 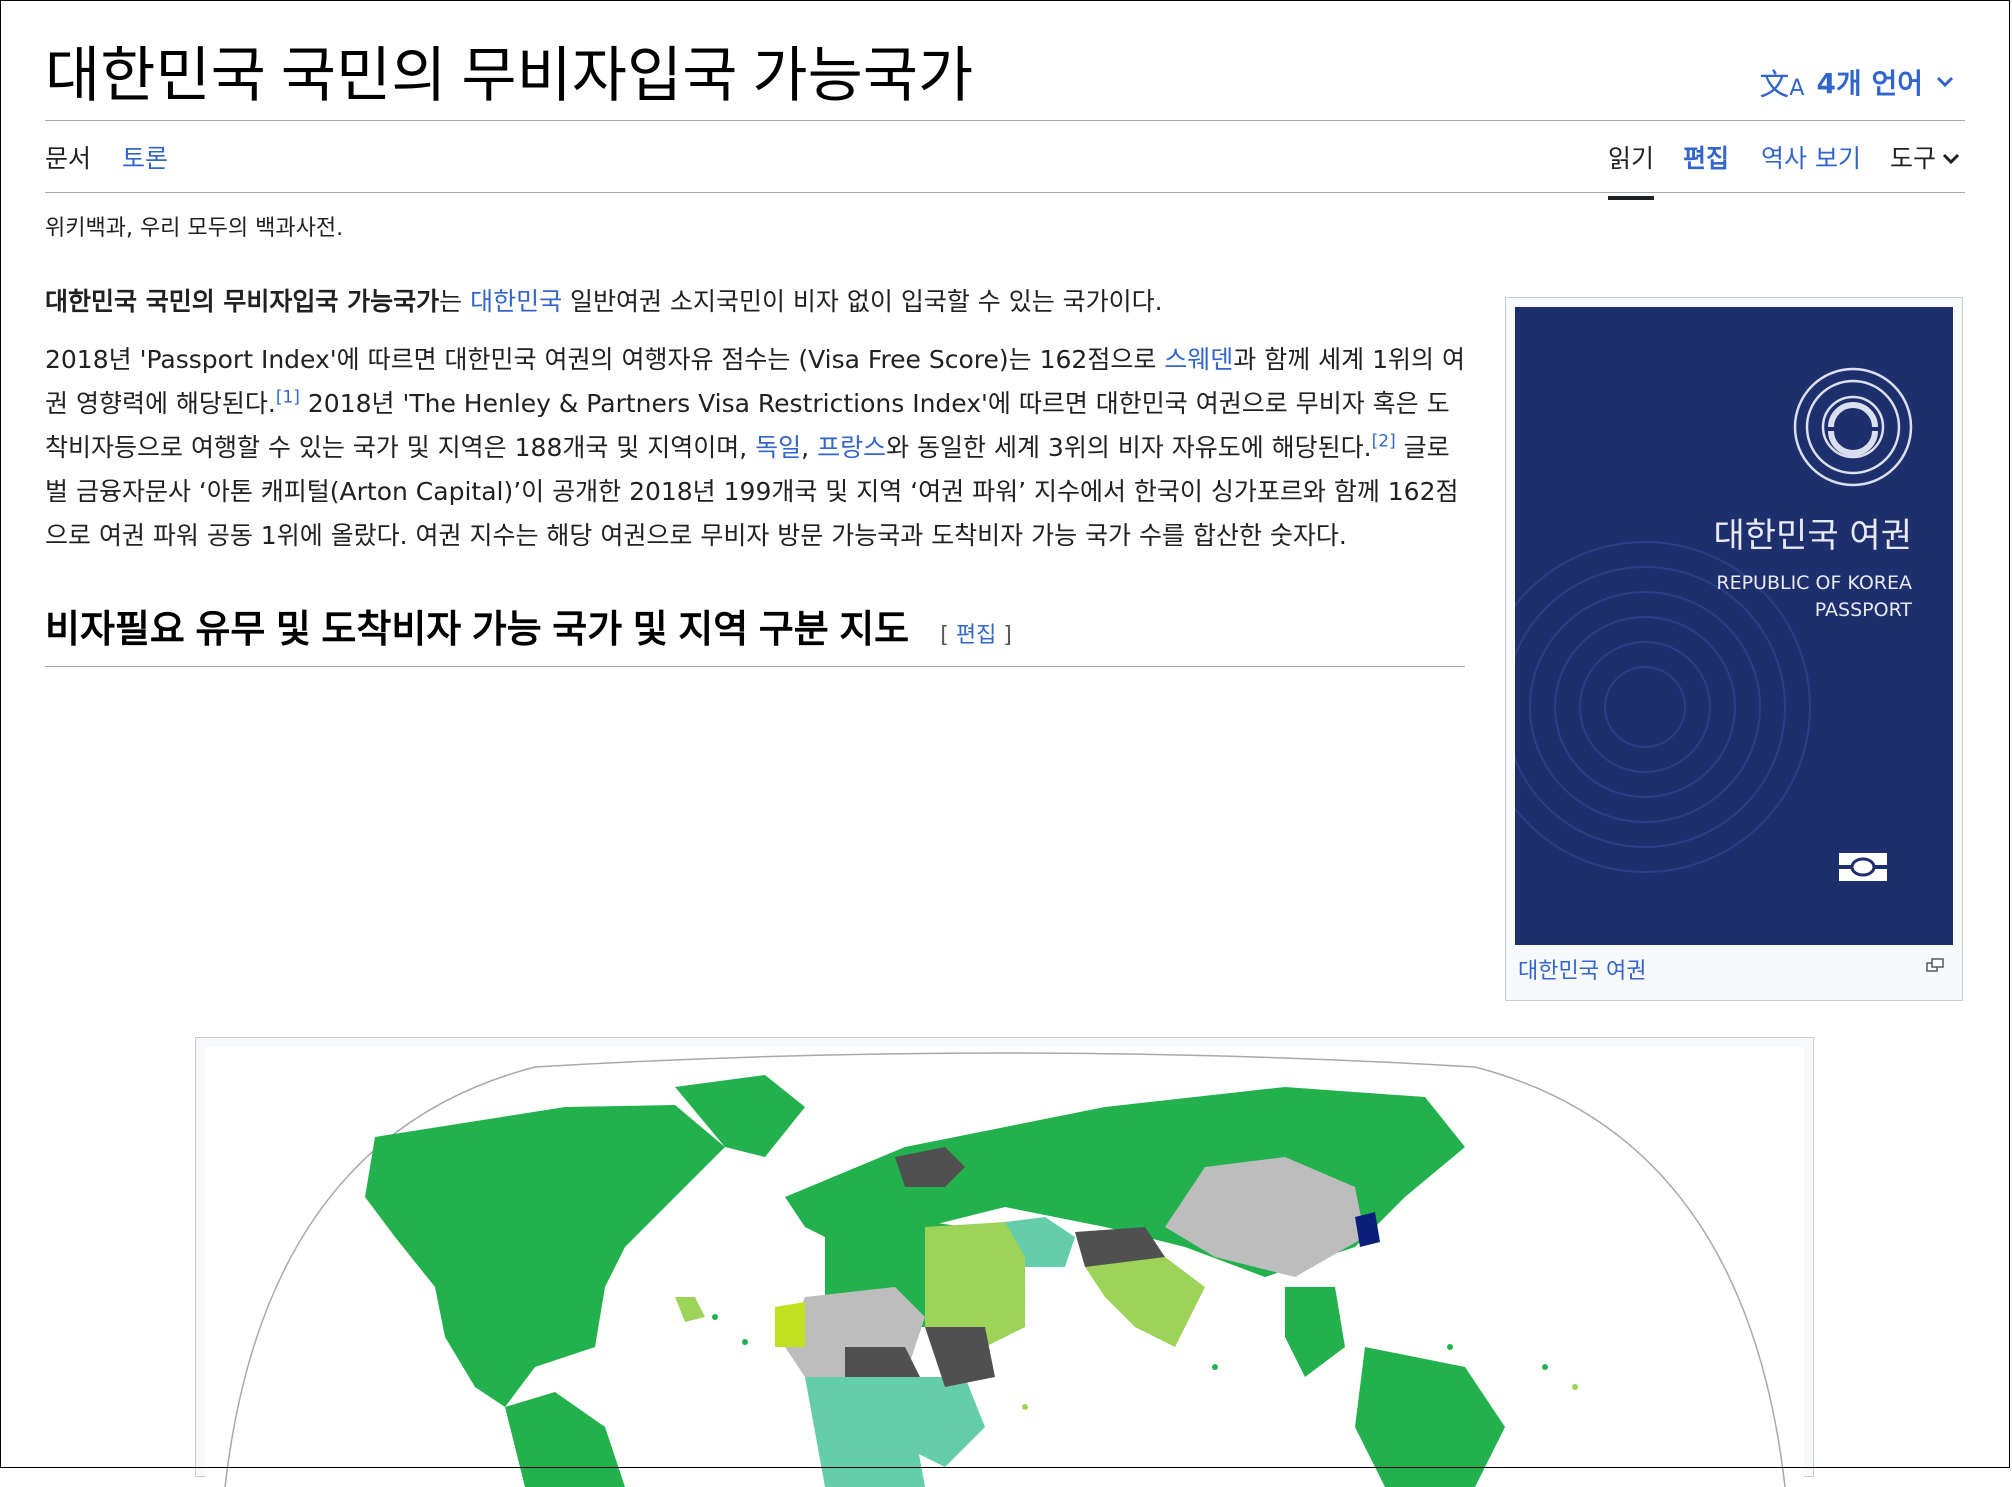 What do you see at coordinates (1864, 610) in the screenshot?
I see `passport-line2: PASSPORT` at bounding box center [1864, 610].